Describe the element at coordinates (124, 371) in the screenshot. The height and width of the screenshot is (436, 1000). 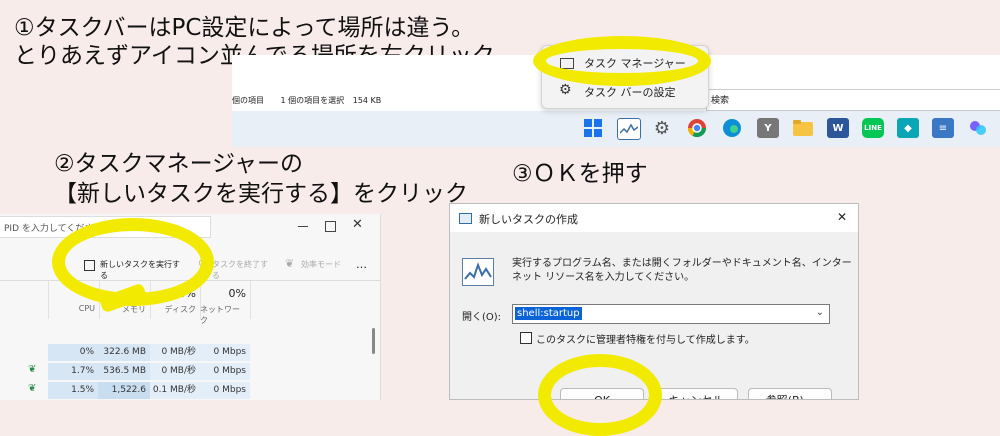
I see `memory-cell: 536.5 MB` at that location.